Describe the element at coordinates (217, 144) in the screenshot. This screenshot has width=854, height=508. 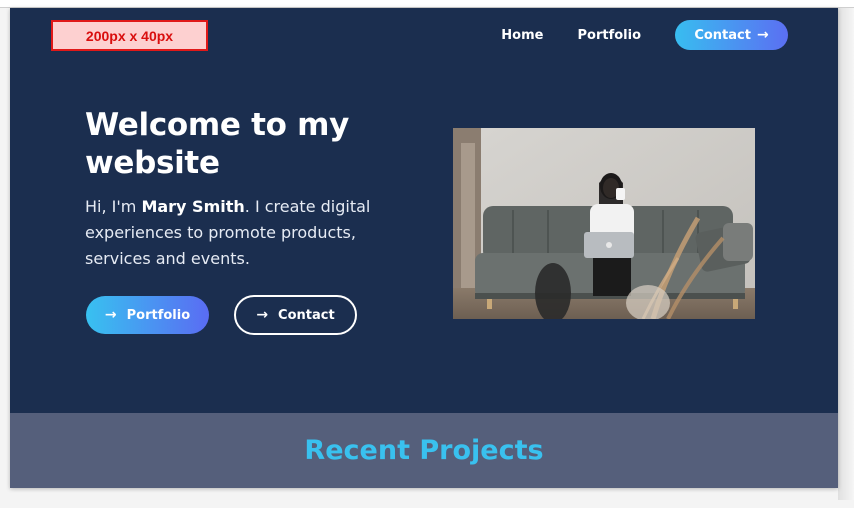
I see `hero-title: Welcome to my website` at that location.